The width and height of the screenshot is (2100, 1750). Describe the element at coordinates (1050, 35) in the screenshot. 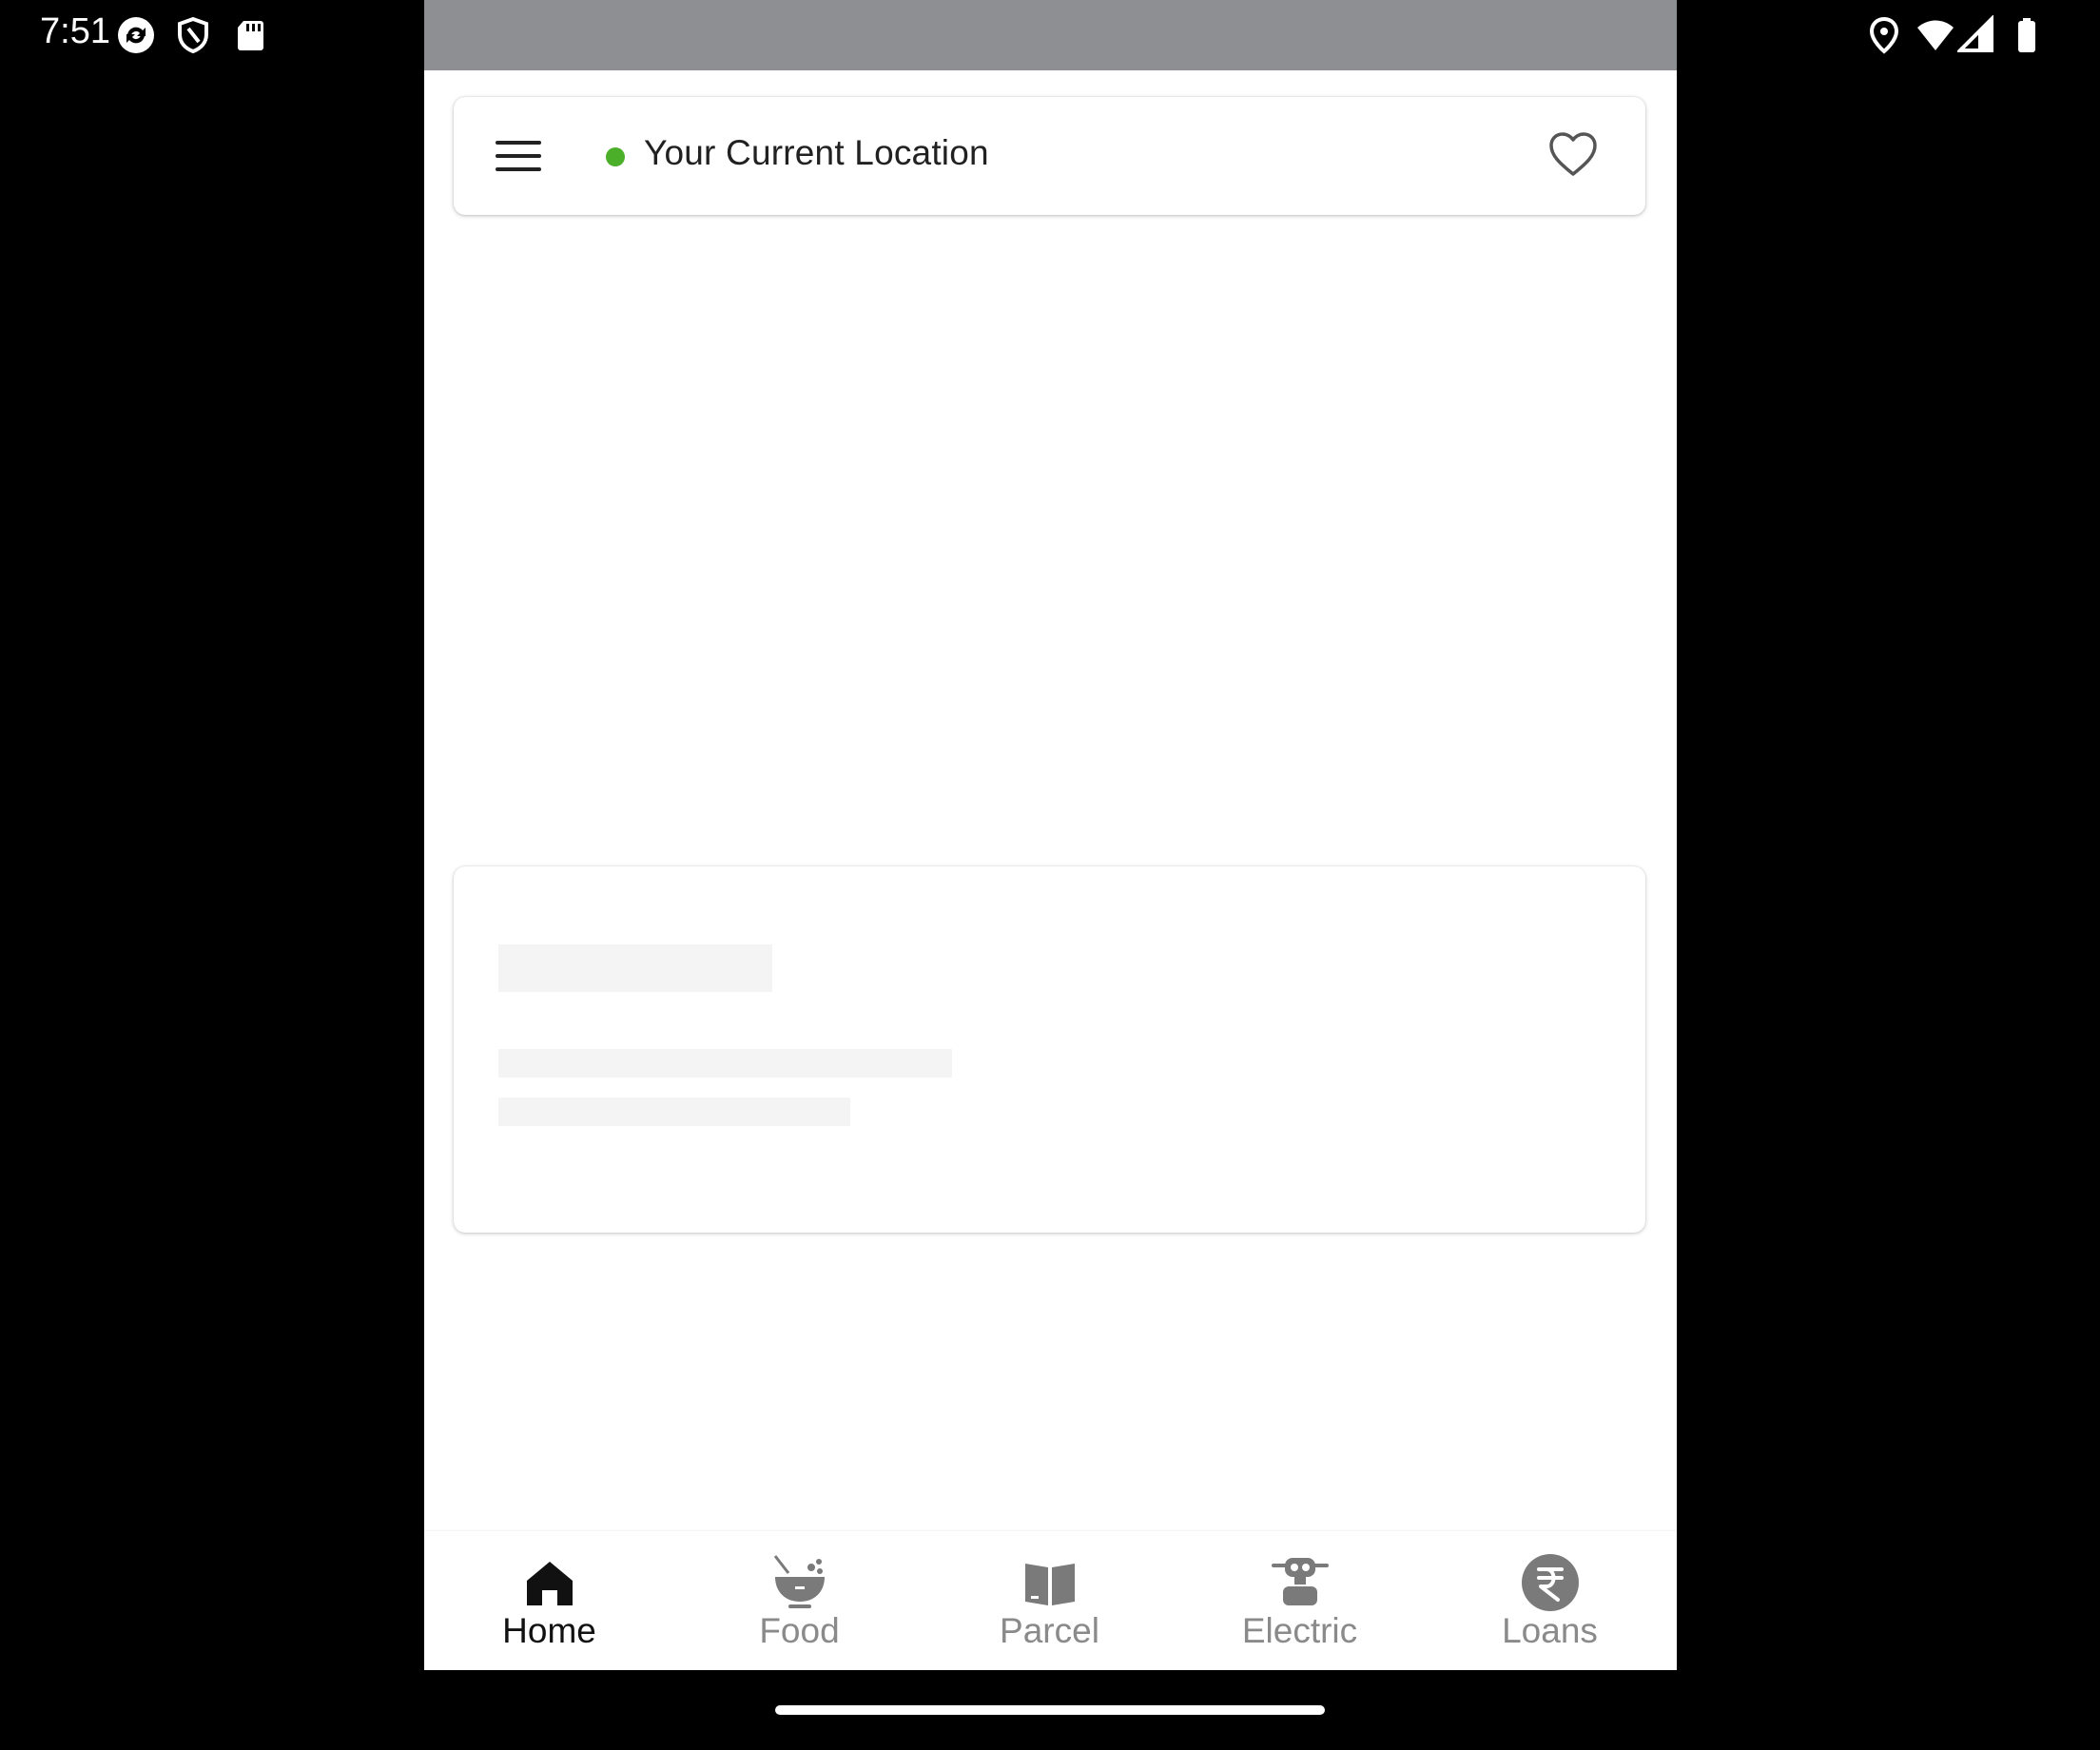

I see `app-status-scrim` at that location.